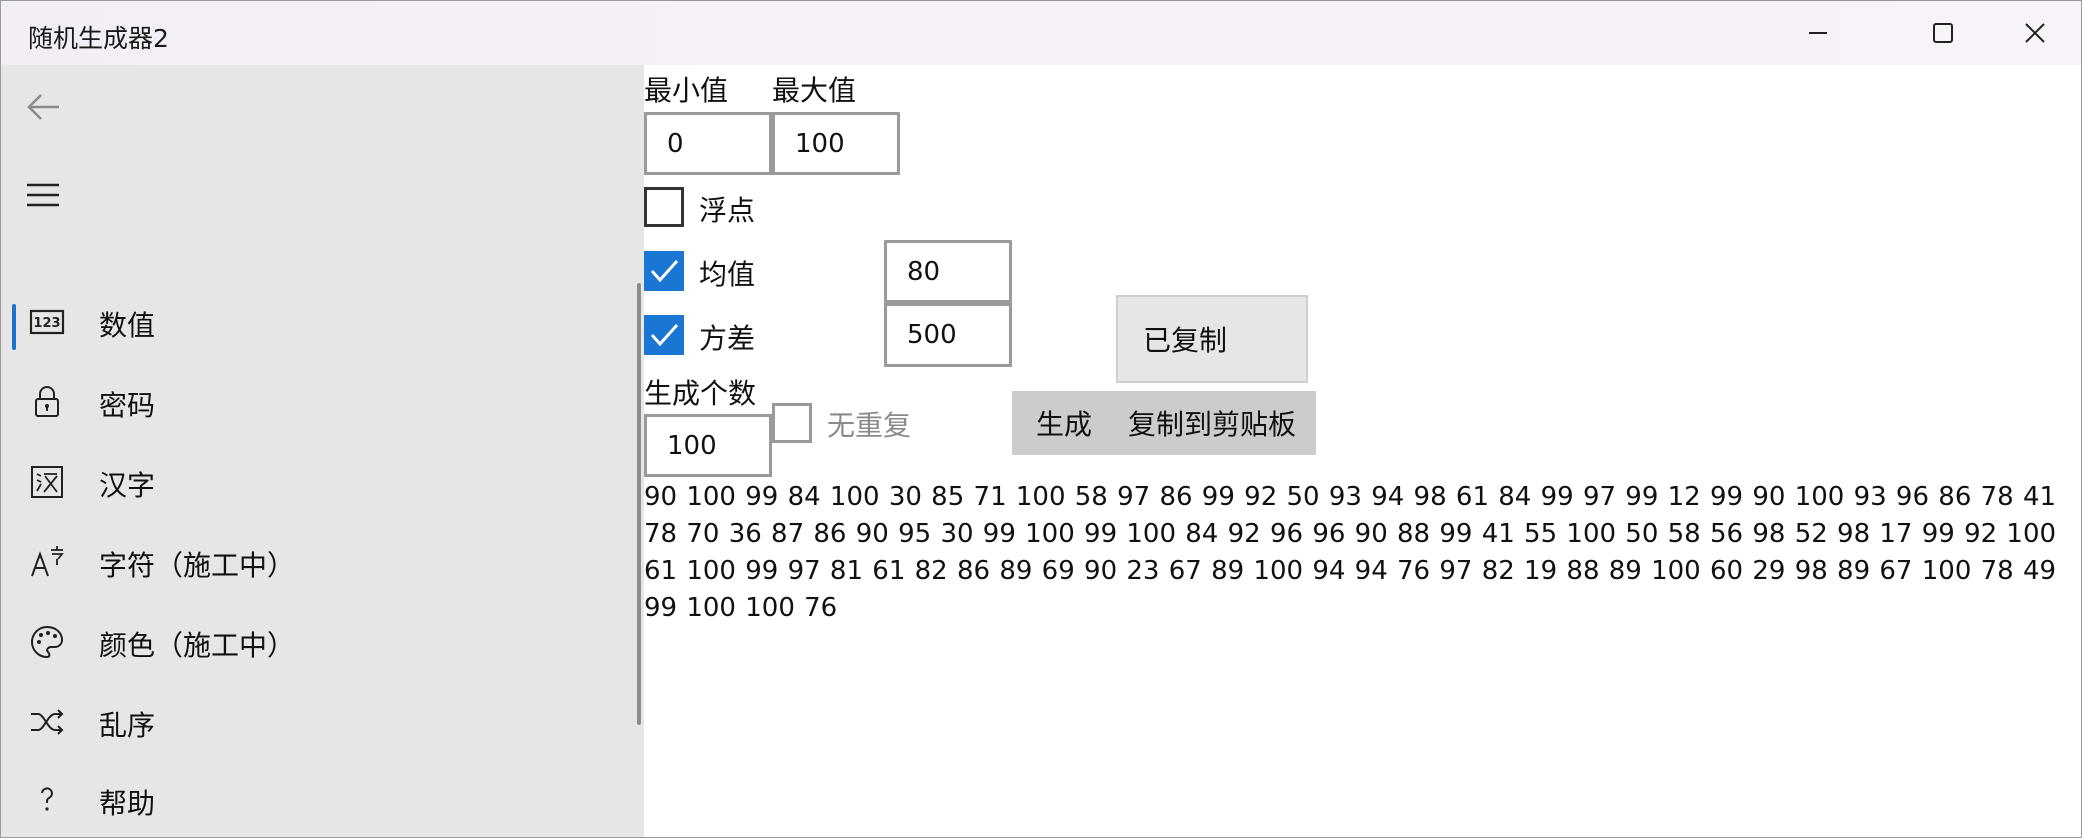 This screenshot has width=2082, height=838. I want to click on maximize-button, so click(1943, 33).